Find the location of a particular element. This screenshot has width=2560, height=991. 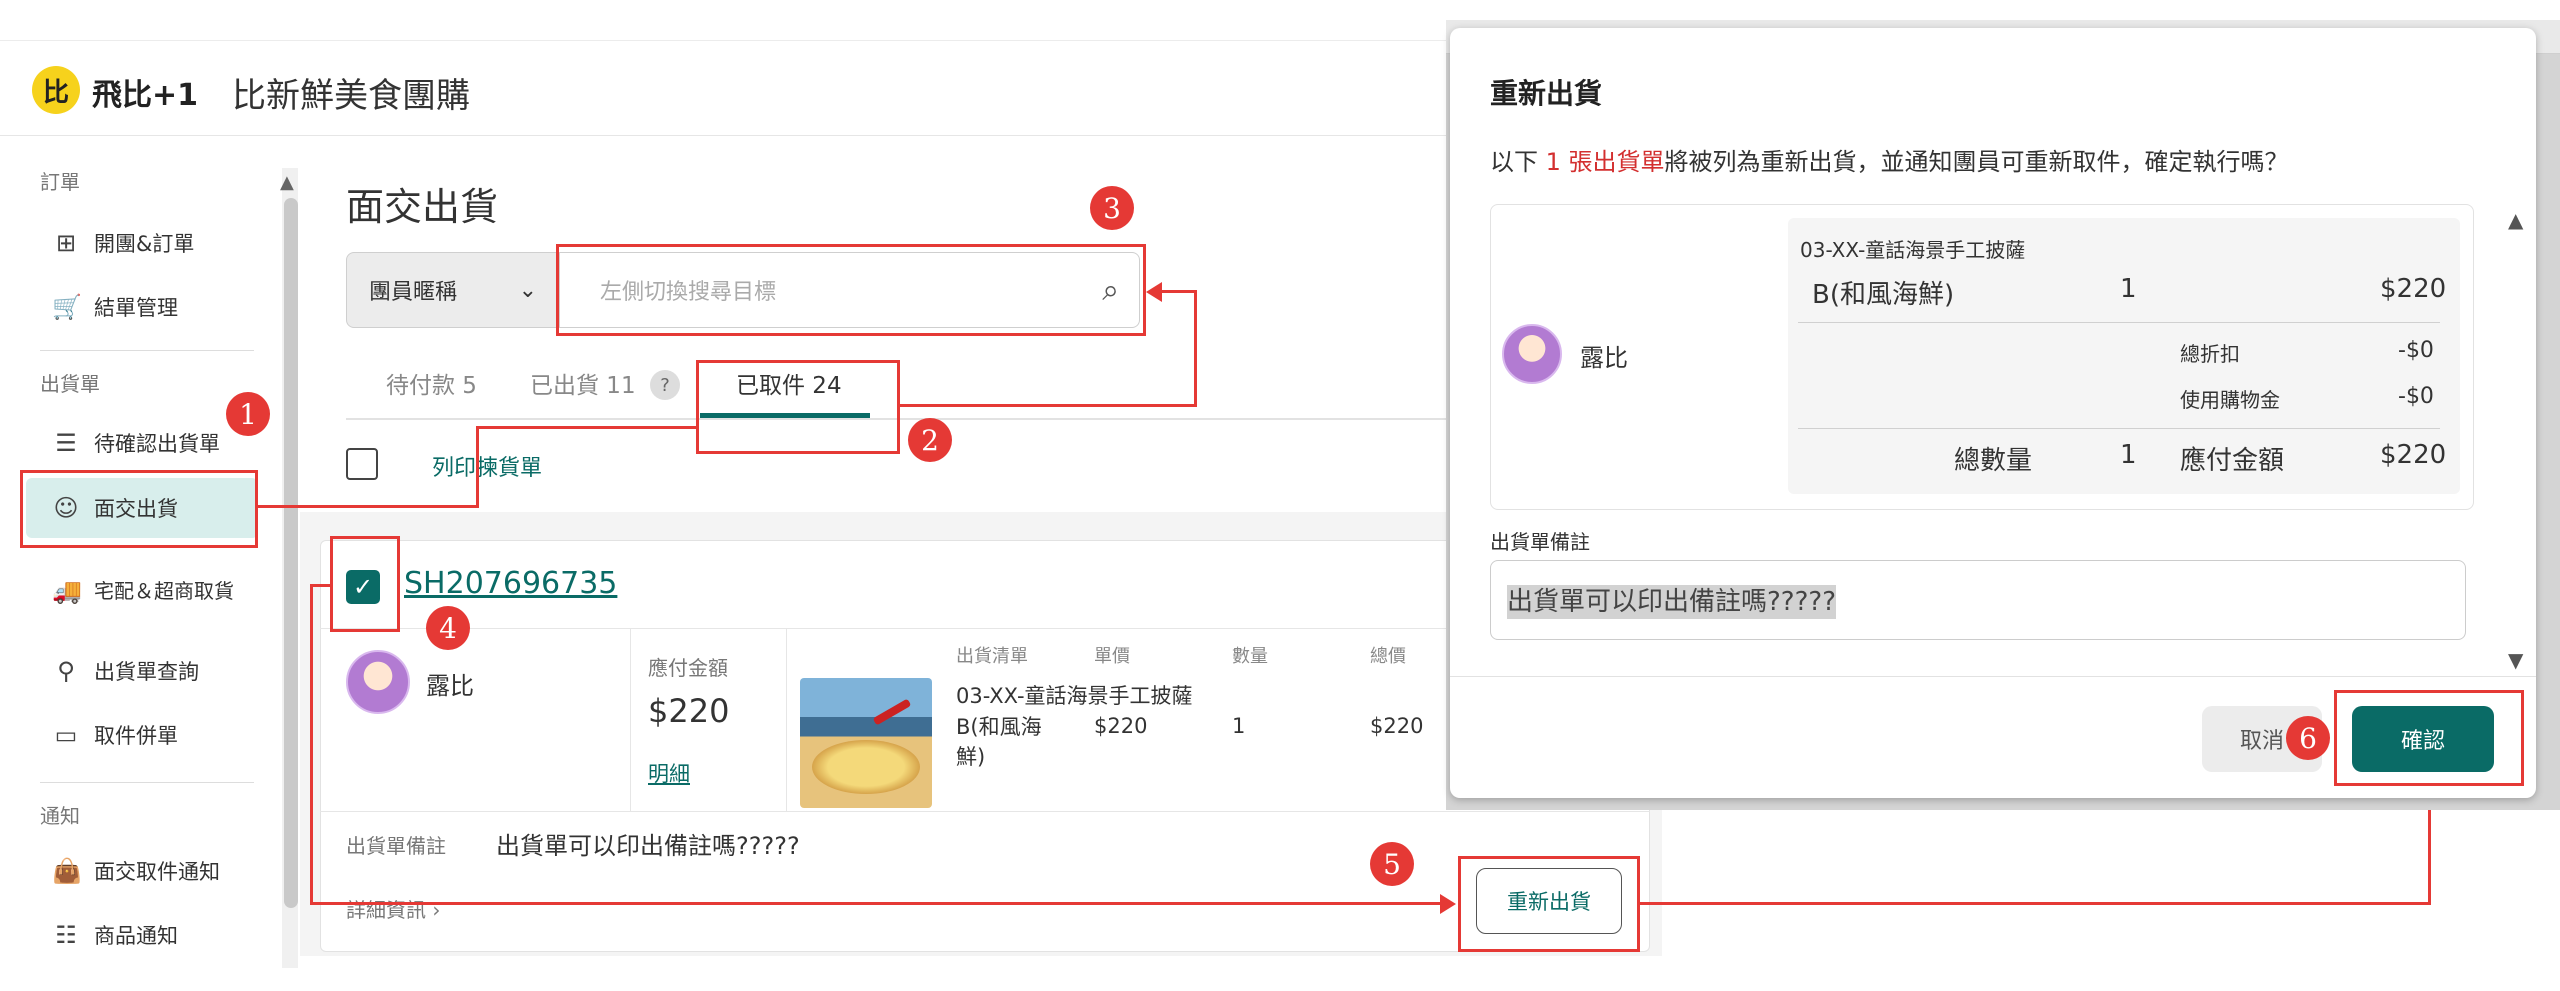

sidebar-item-pickup-notice: 👜 面交取件通知 is located at coordinates (142, 871).